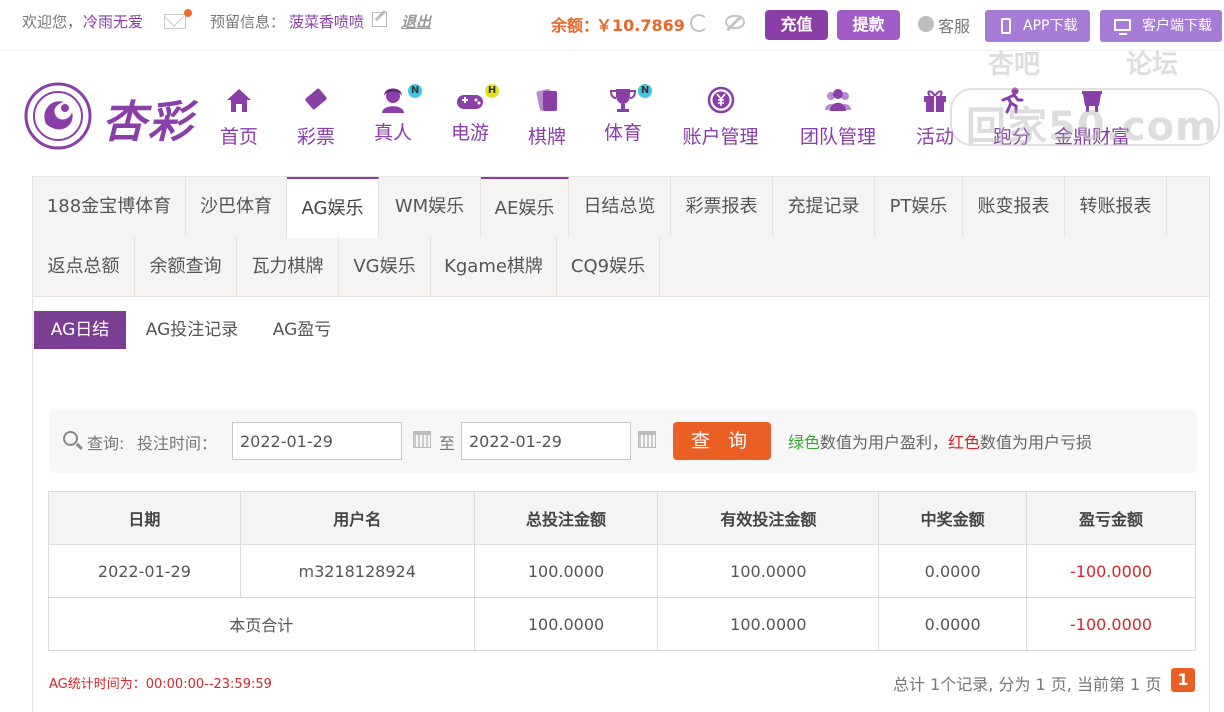  What do you see at coordinates (838, 100) in the screenshot?
I see `team-icon` at bounding box center [838, 100].